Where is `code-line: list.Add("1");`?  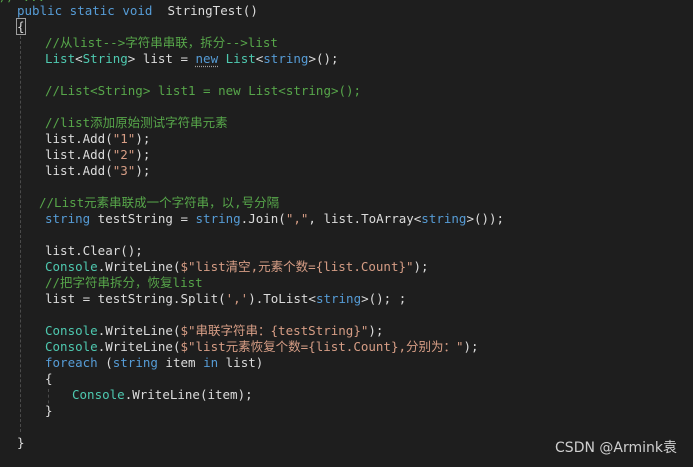 code-line: list.Add("1"); is located at coordinates (98, 138).